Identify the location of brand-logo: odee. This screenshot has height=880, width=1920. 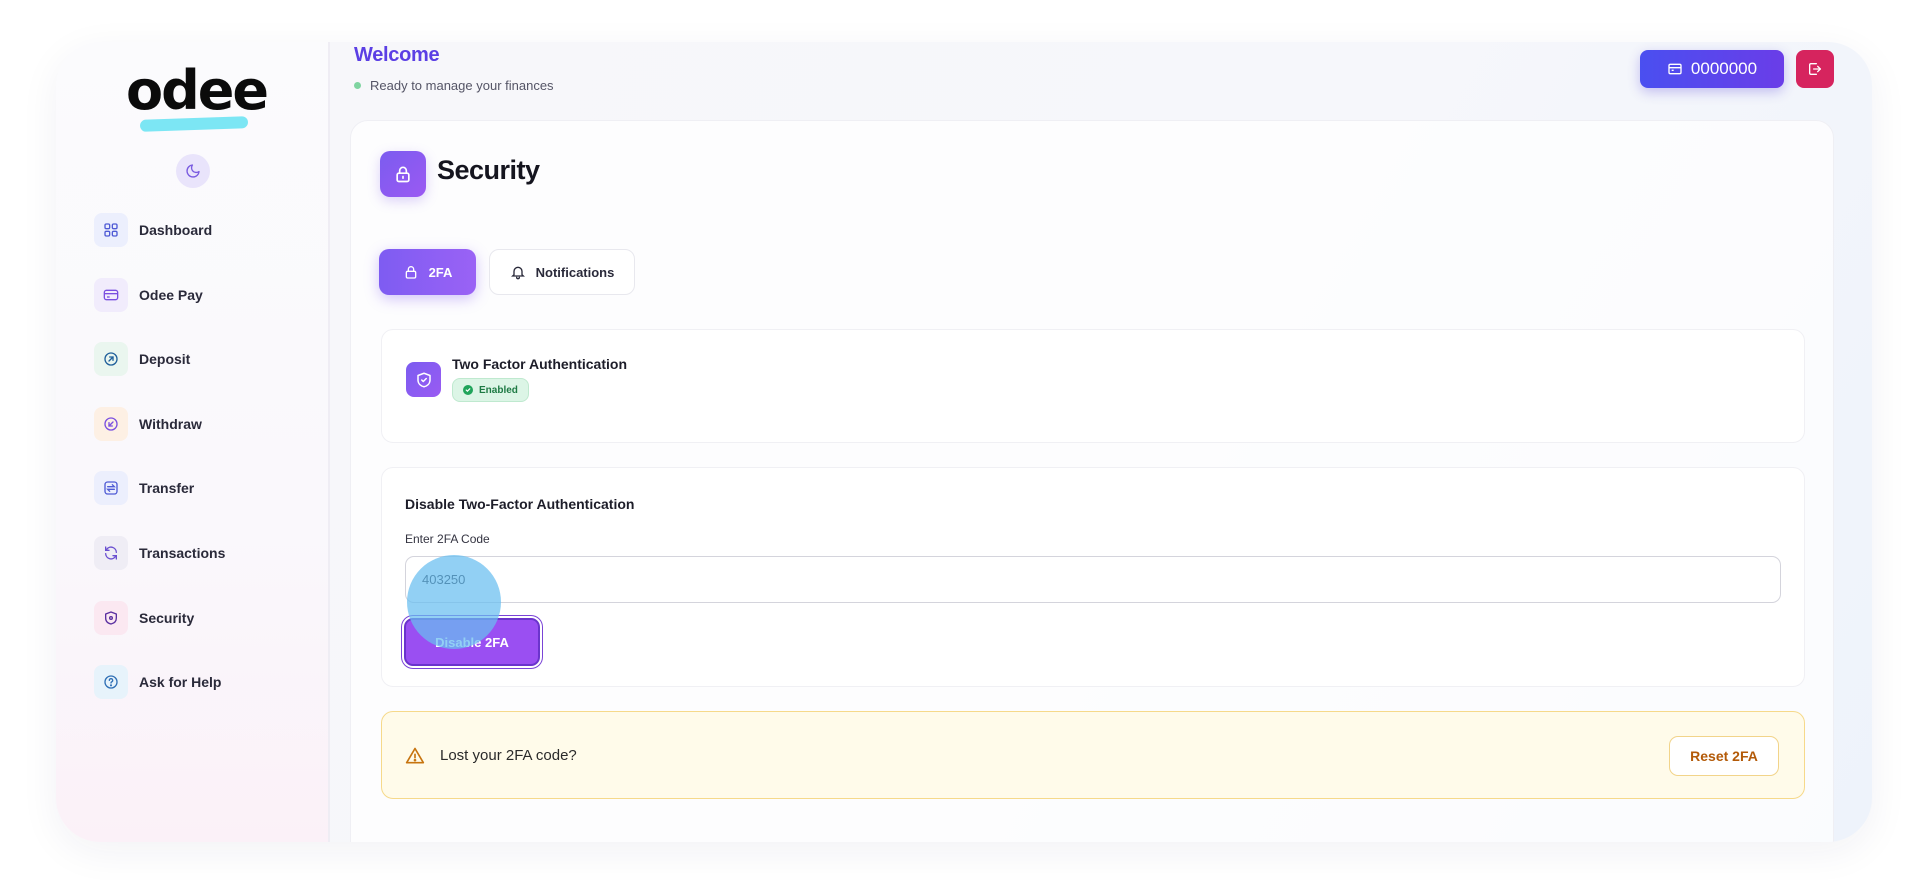
(197, 94).